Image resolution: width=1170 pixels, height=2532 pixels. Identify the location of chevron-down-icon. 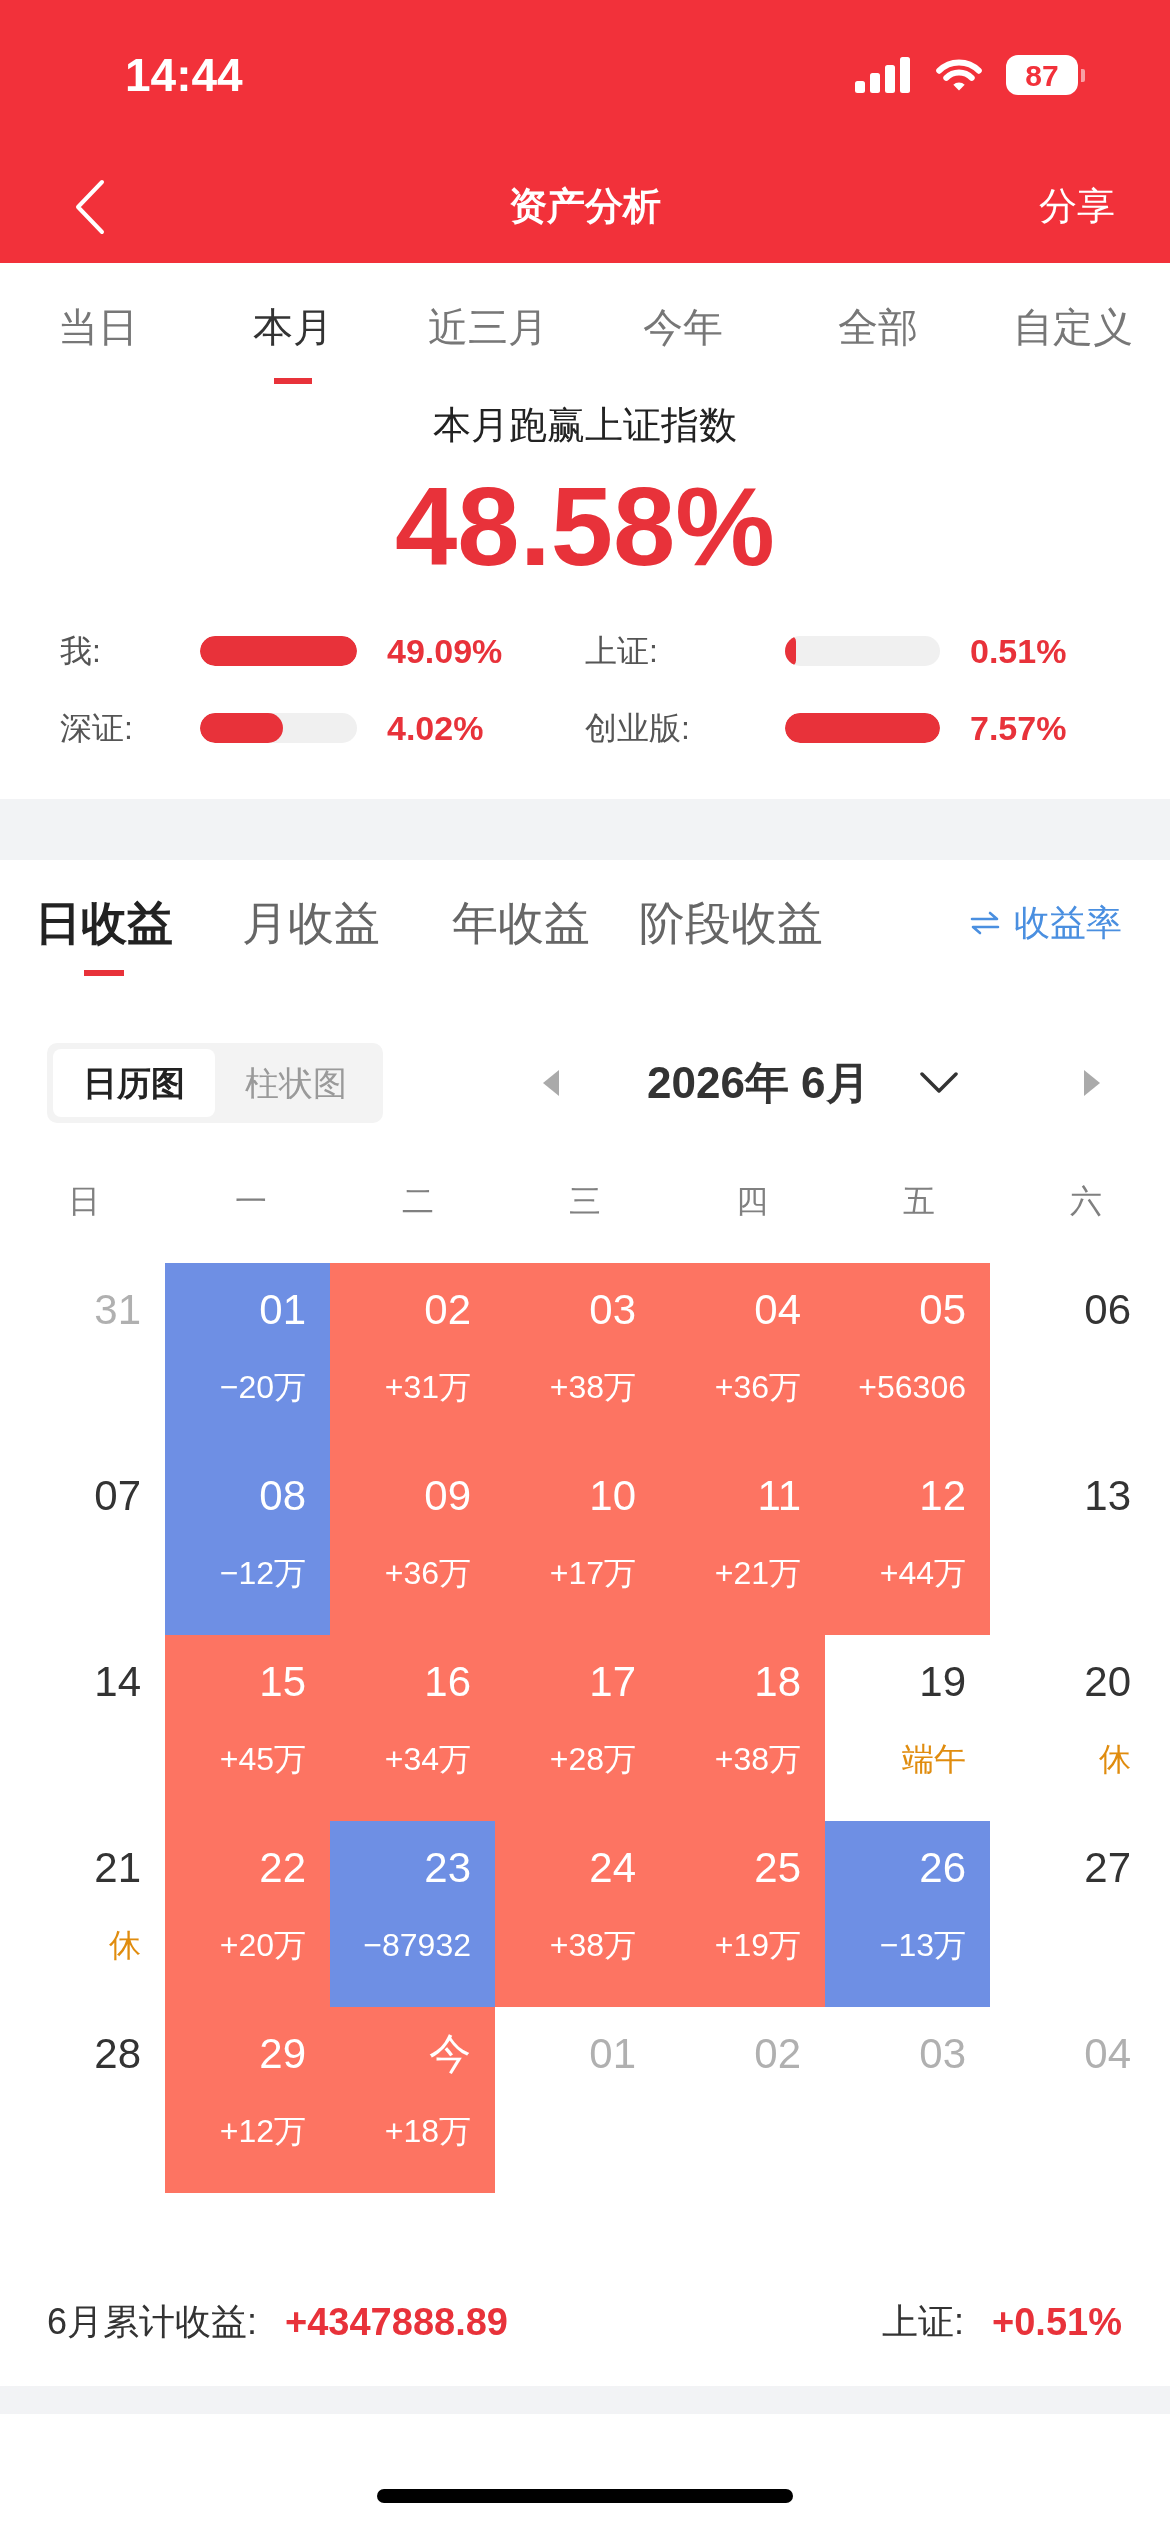
(938, 1083).